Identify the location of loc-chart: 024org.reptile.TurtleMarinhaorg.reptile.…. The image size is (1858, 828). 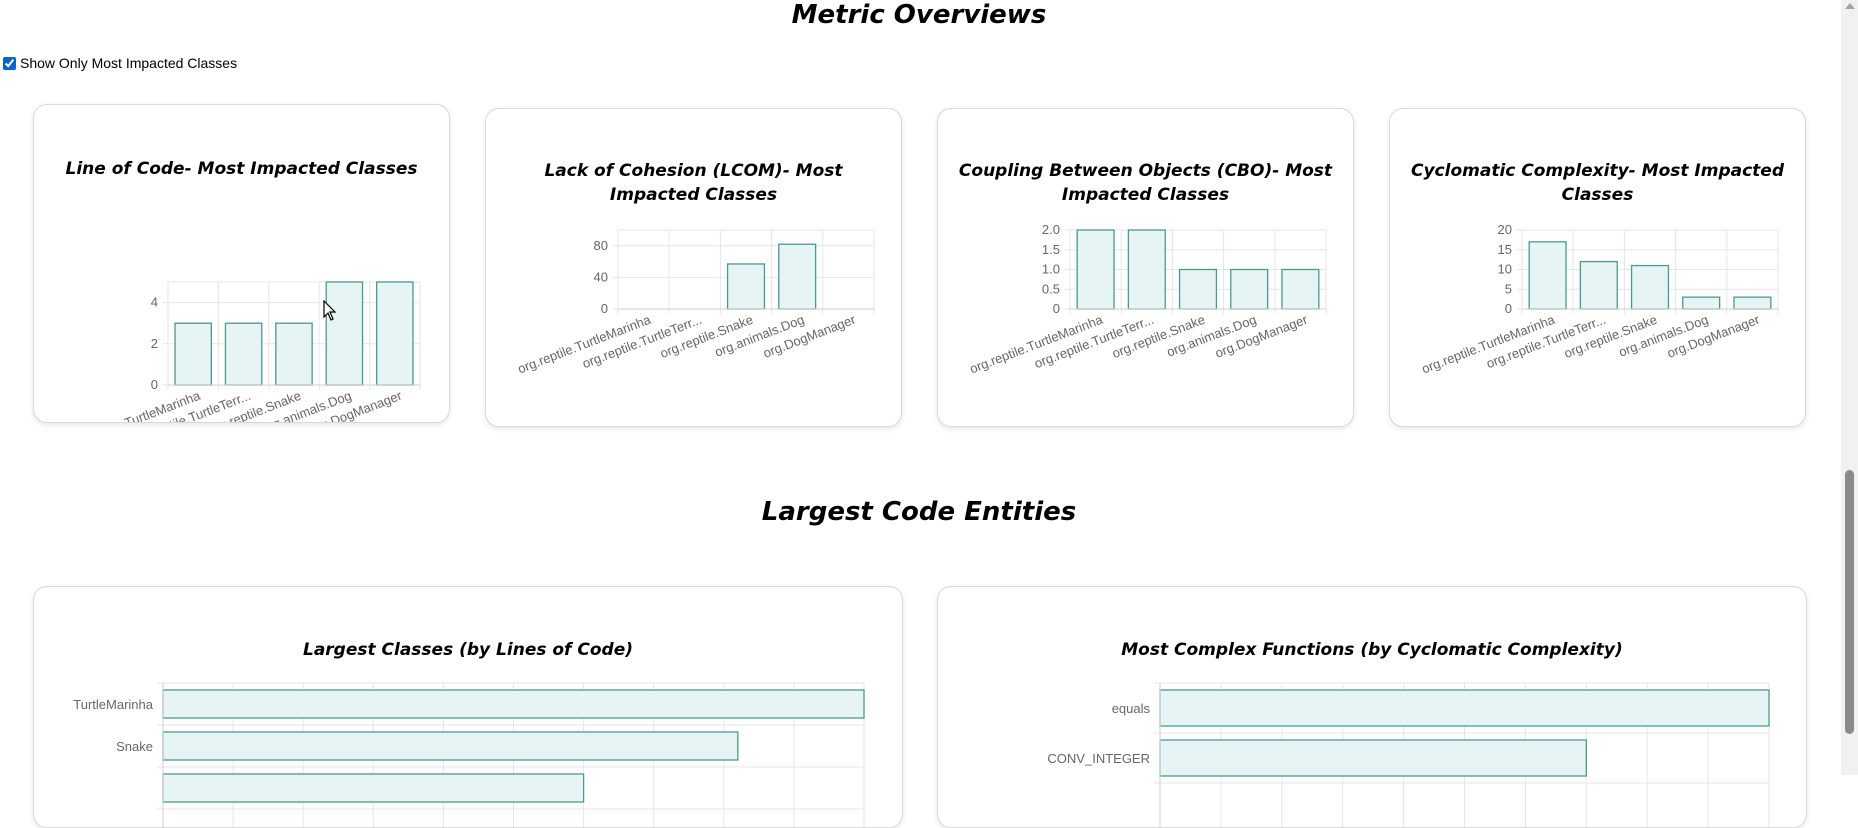
(243, 351).